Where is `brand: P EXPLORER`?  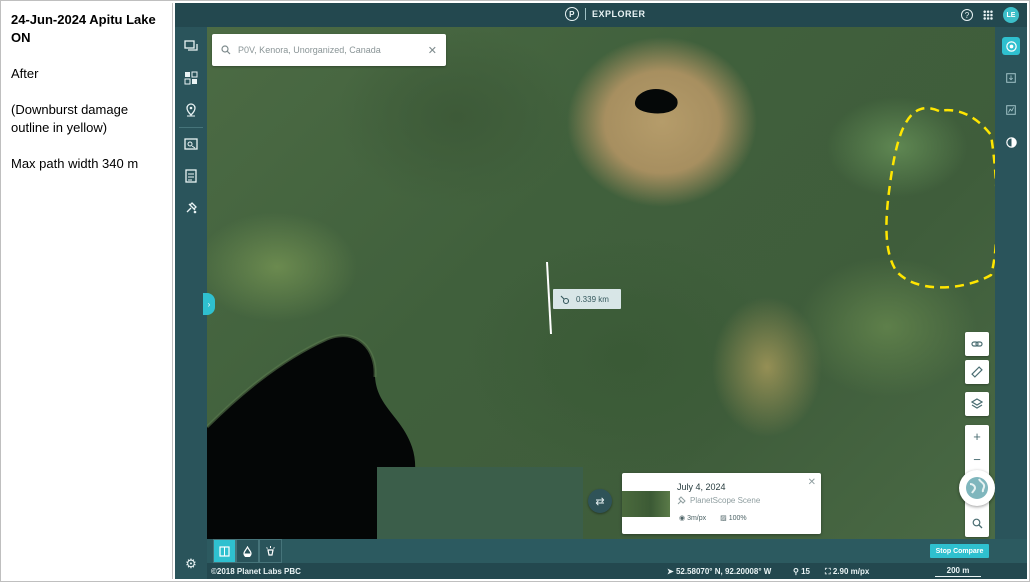 brand: P EXPLORER is located at coordinates (605, 14).